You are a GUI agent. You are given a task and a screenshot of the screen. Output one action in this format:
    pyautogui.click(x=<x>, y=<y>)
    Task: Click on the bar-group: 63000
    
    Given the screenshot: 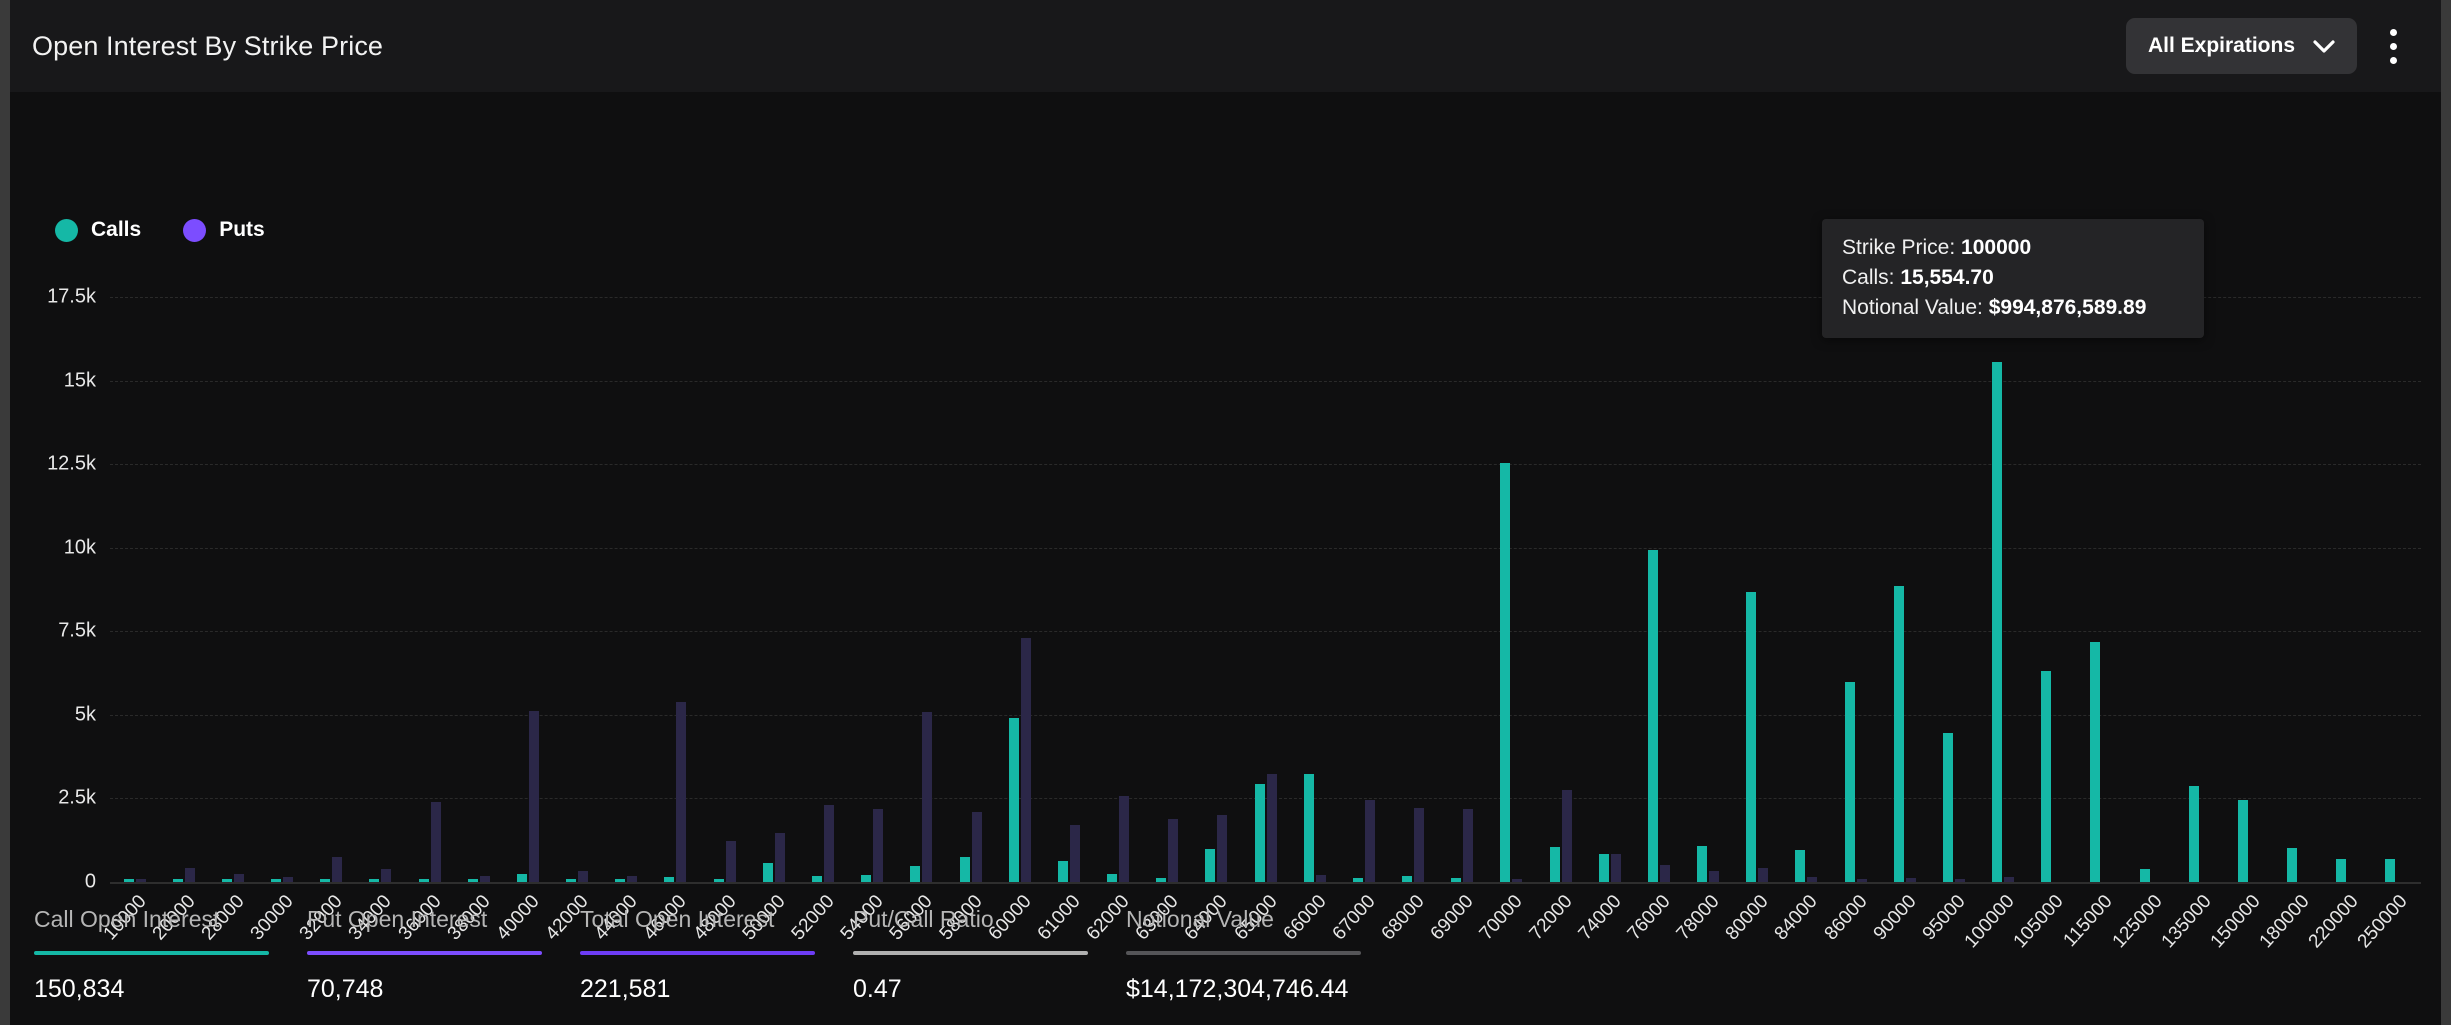 What is the action you would take?
    pyautogui.click(x=1162, y=605)
    